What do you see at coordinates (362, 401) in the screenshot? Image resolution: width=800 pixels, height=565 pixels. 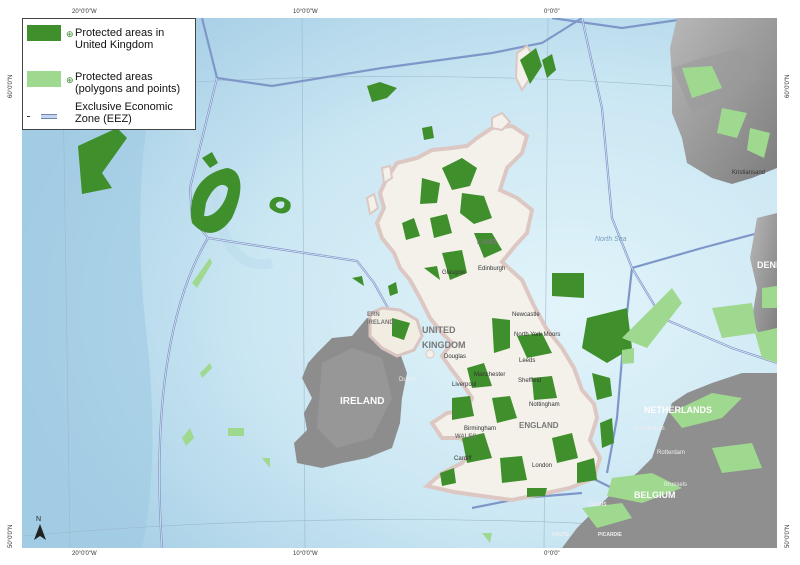 I see `label-ireland: IRELAND` at bounding box center [362, 401].